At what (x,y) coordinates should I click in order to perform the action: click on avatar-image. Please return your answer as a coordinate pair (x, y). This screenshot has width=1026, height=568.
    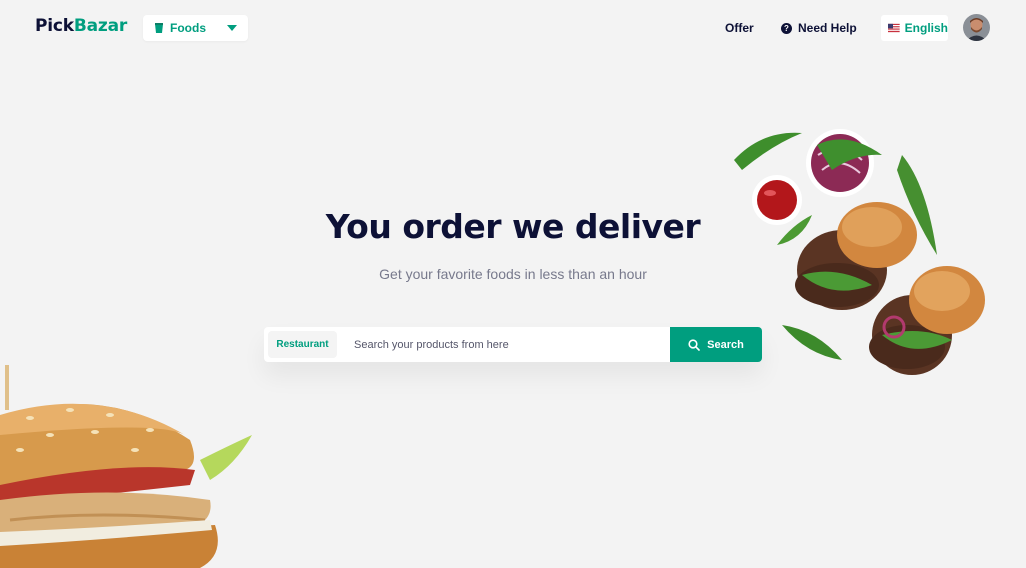
    Looking at the image, I should click on (976, 27).